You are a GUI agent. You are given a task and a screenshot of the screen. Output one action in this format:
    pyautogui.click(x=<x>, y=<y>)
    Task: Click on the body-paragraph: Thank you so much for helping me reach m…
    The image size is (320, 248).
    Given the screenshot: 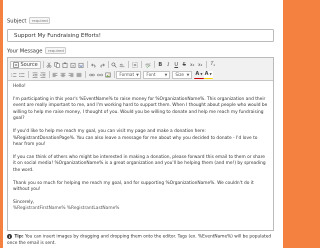 What is the action you would take?
    pyautogui.click(x=133, y=186)
    